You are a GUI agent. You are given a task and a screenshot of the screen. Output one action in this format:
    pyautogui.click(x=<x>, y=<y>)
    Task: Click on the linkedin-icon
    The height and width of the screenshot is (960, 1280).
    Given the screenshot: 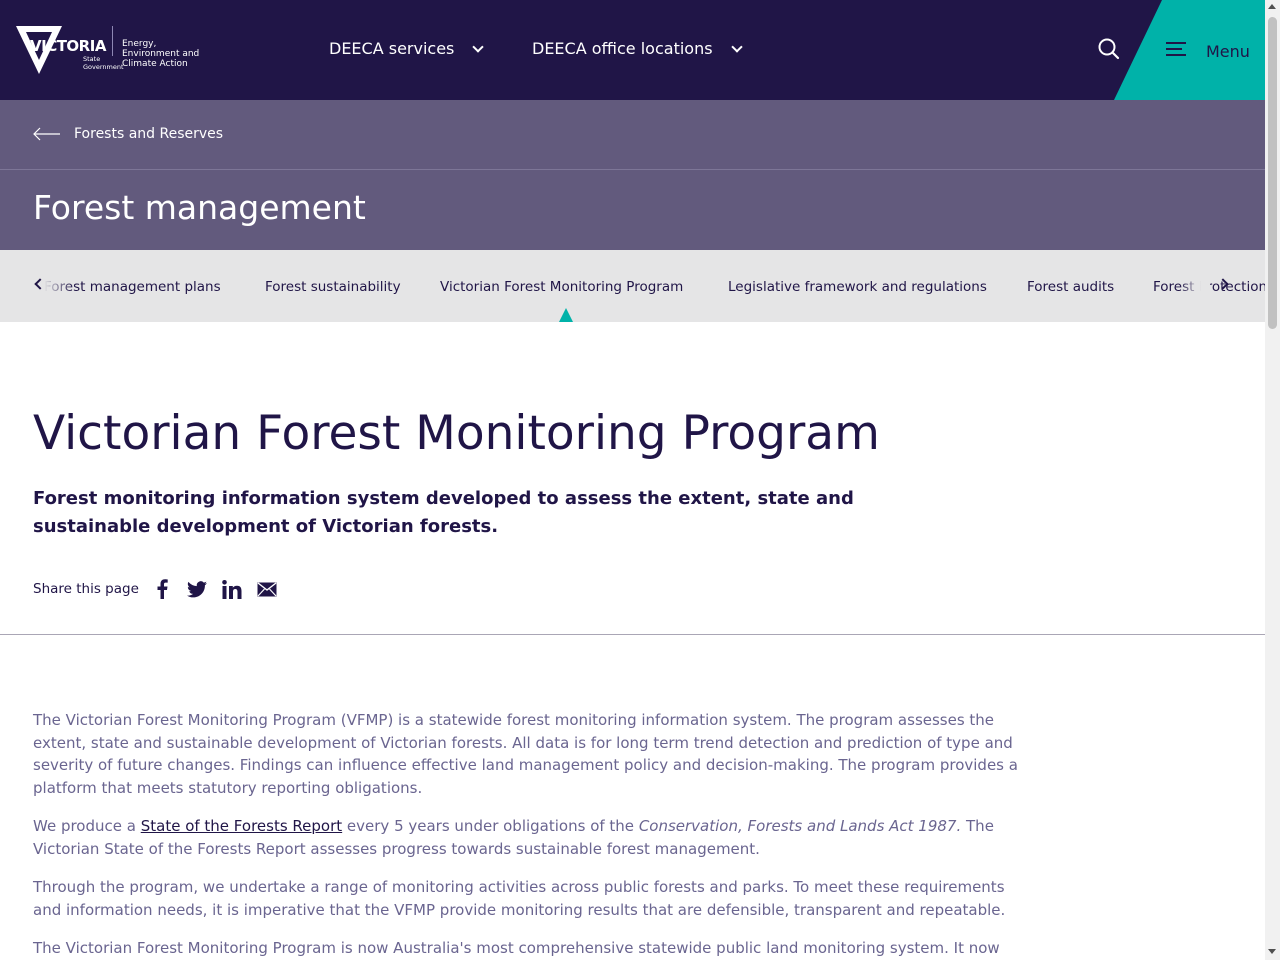 What is the action you would take?
    pyautogui.click(x=232, y=589)
    